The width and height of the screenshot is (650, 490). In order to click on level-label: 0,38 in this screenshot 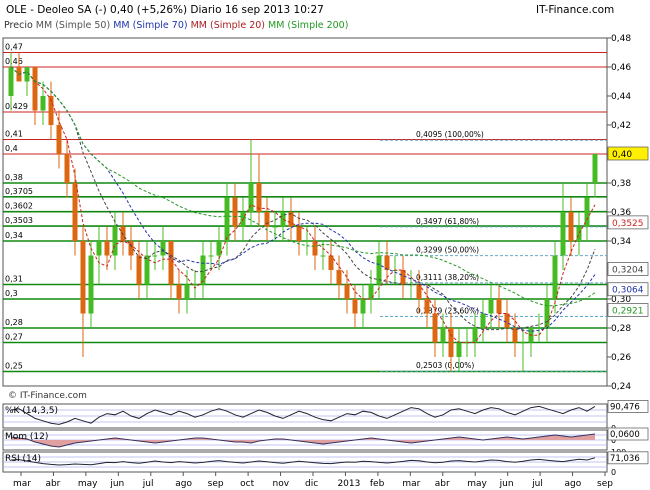, I will do `click(14, 177)`.